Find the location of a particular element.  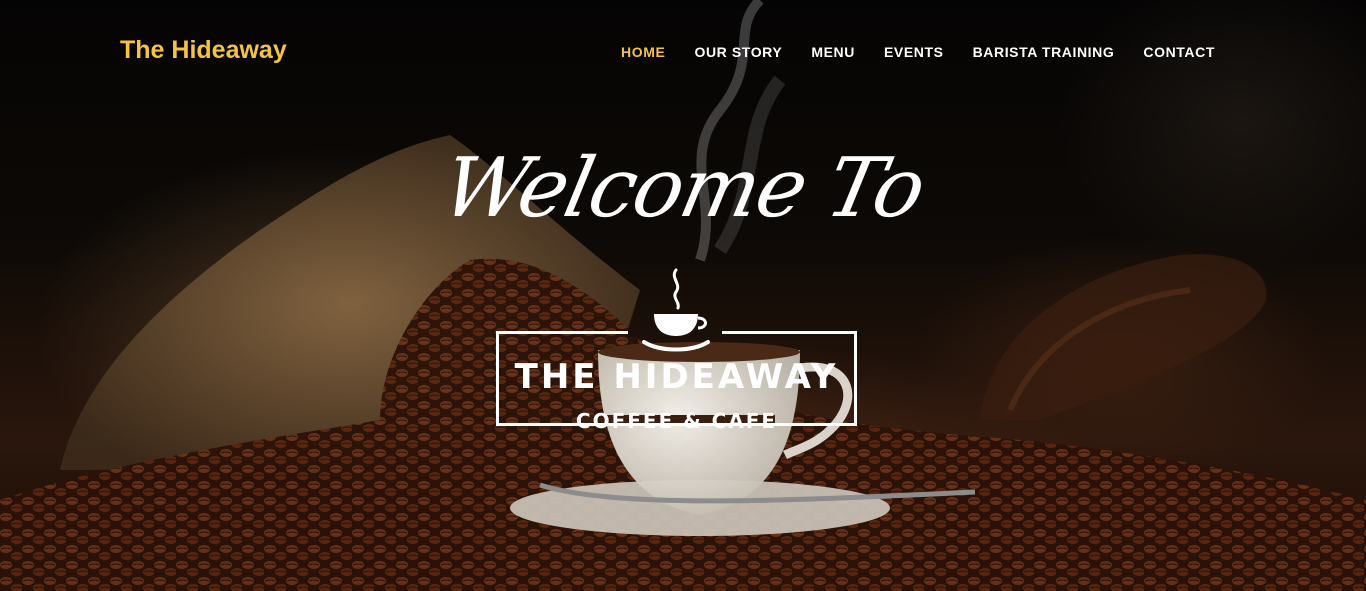

nav-item-contact: CONTACT is located at coordinates (1179, 53).